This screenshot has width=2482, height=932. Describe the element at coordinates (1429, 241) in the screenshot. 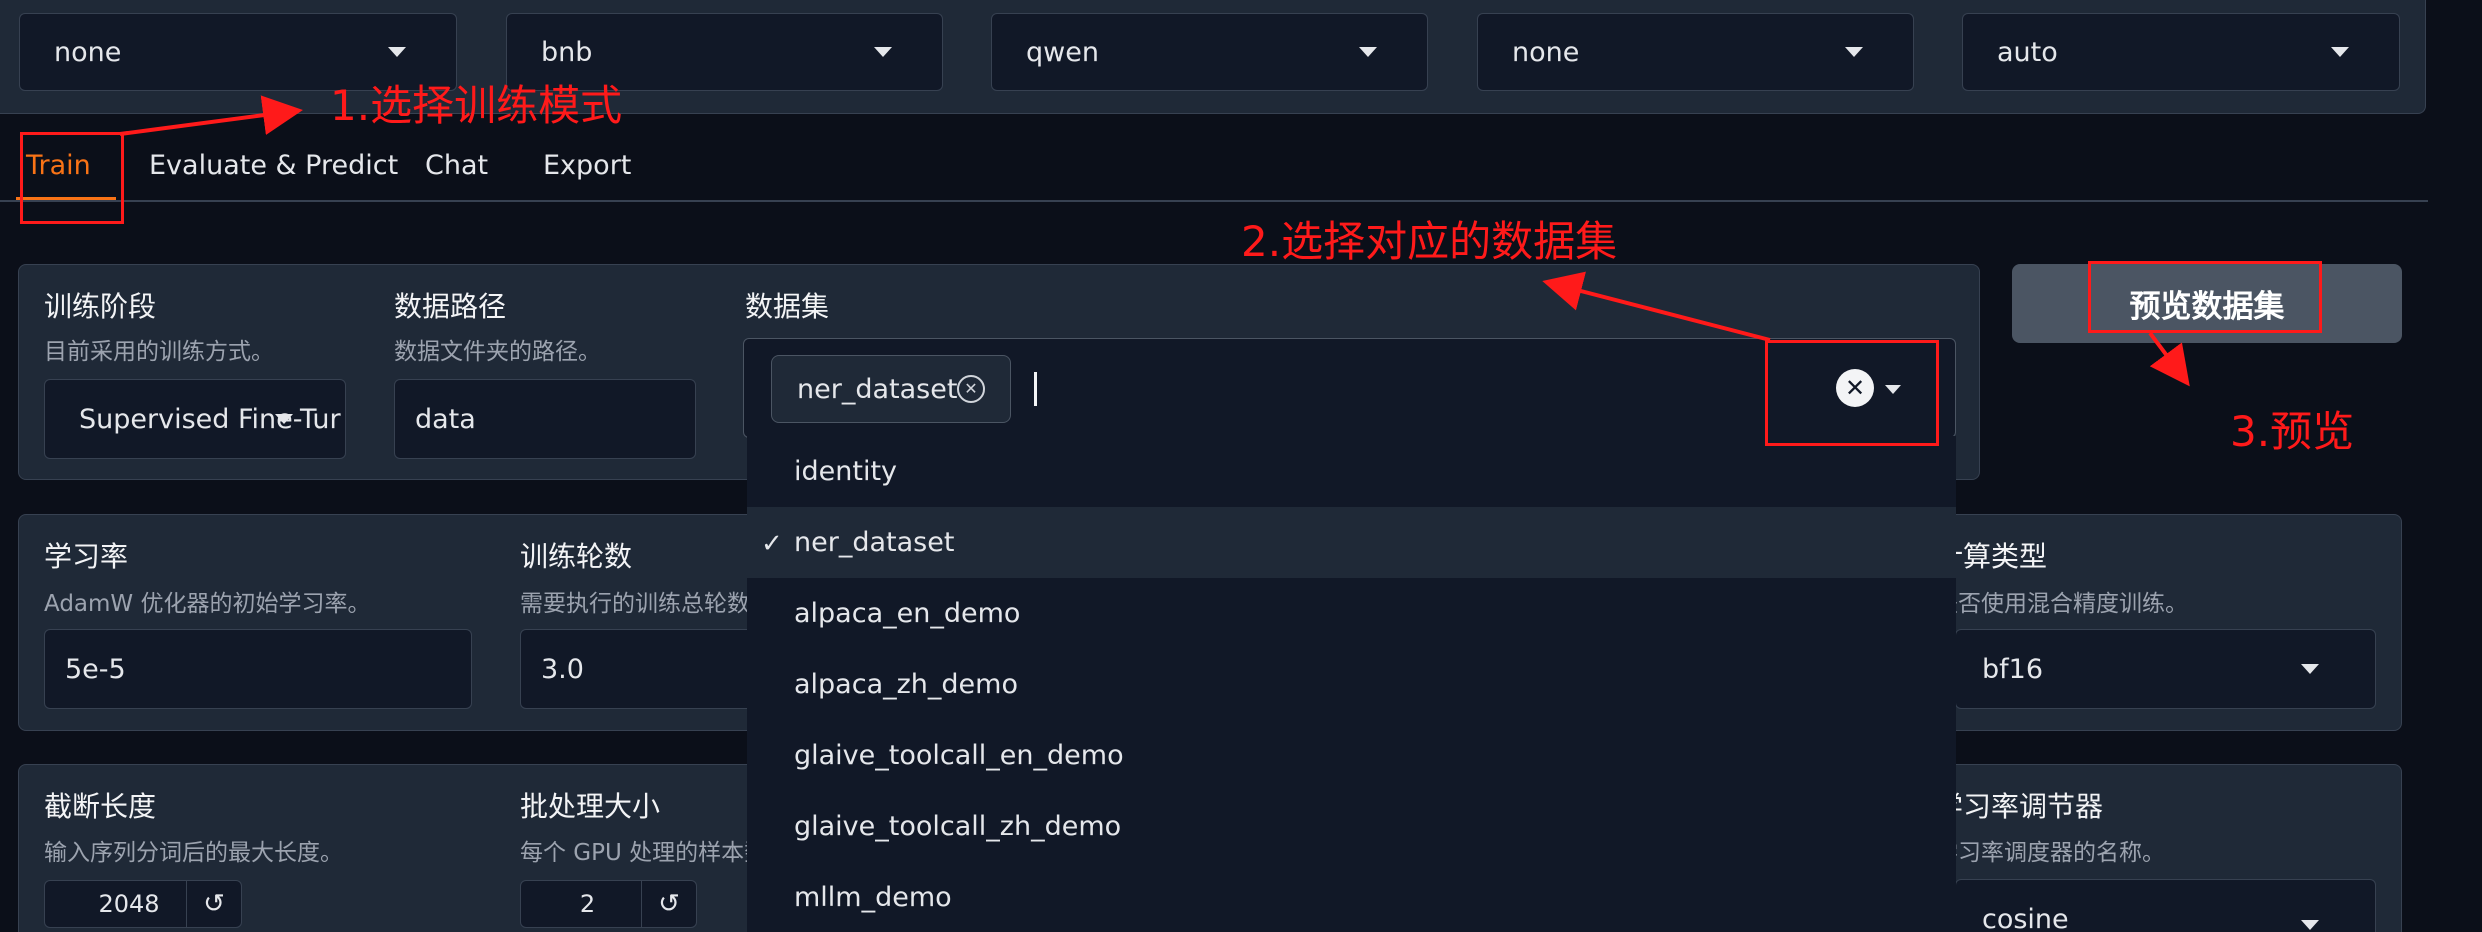

I see `annotation-step-2: 2.选择对应的数据集` at that location.